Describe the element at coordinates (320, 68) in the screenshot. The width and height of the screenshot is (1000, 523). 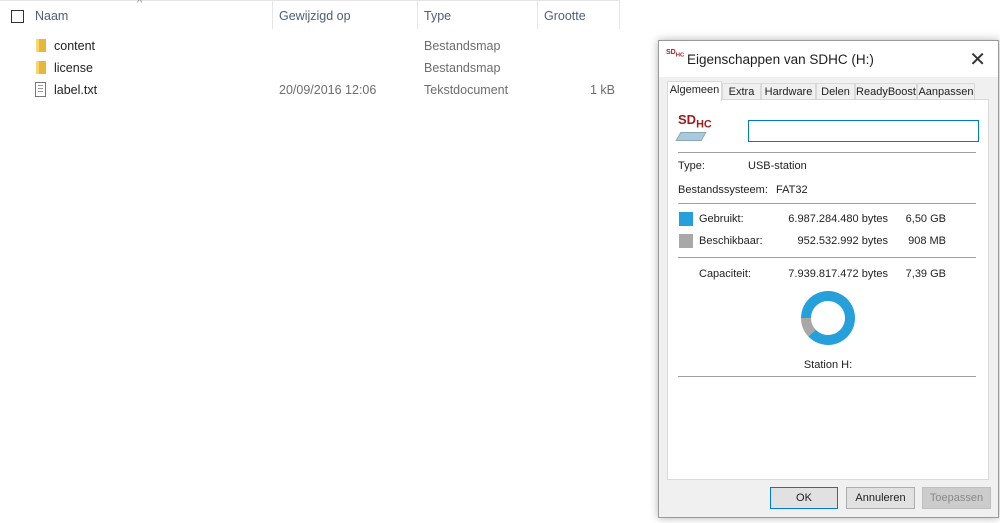
I see `file-row: license Bestandsmap` at that location.